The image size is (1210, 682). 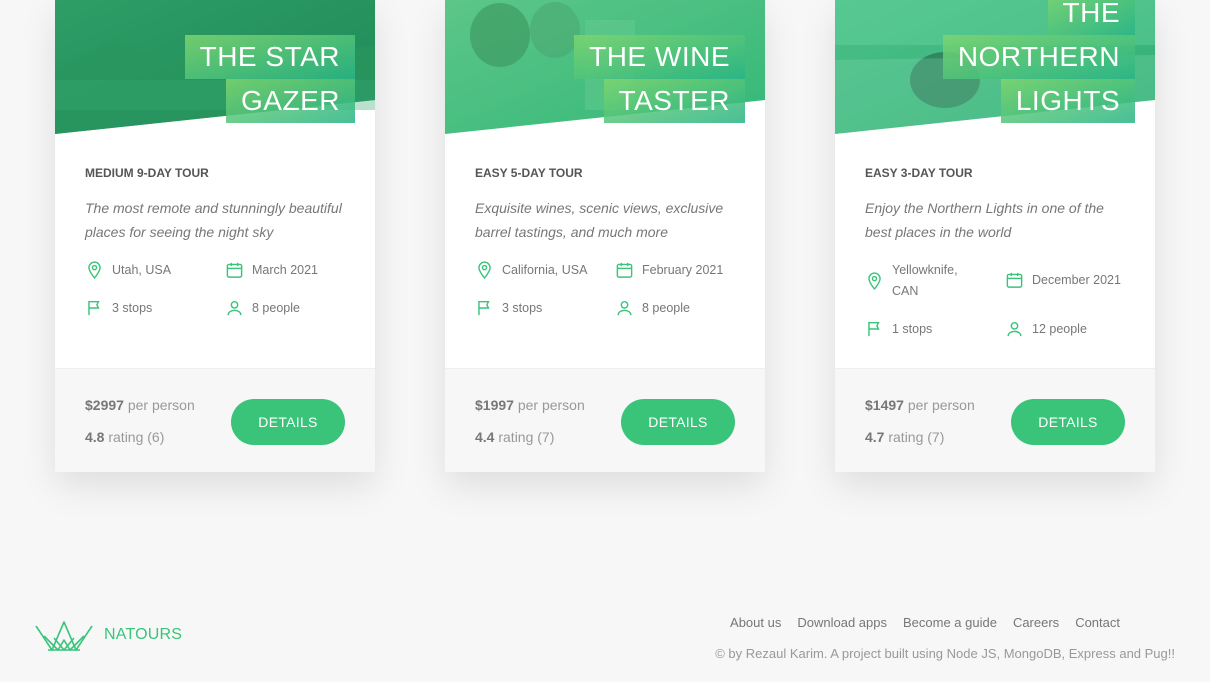 I want to click on tour-difficulty-duration: EASY 5-DAY TOUR, so click(x=529, y=173).